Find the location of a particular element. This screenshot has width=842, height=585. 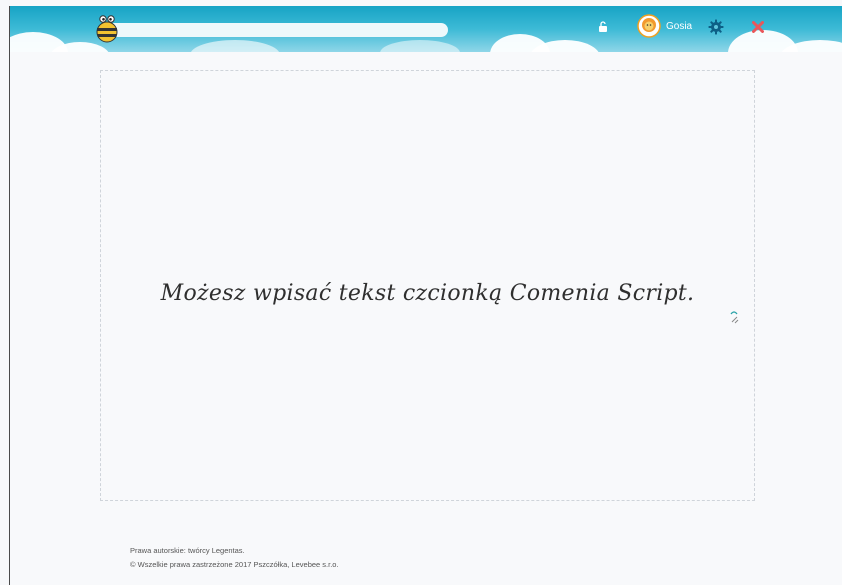

gear-icon is located at coordinates (716, 27).